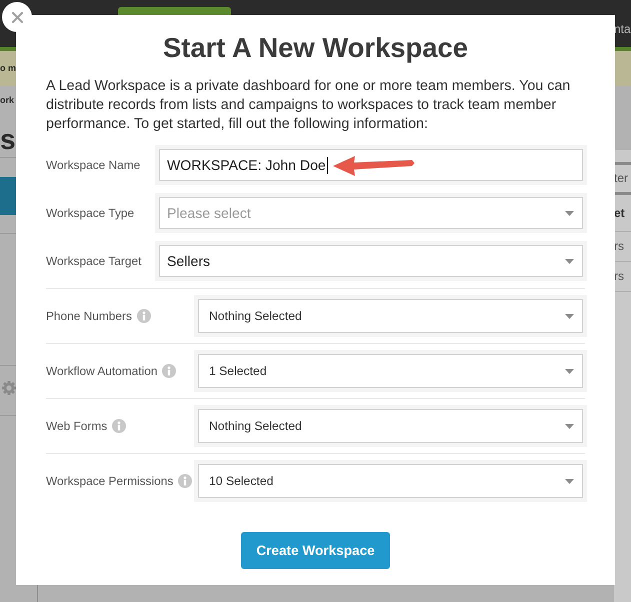 The width and height of the screenshot is (631, 602). I want to click on table-header: ter, so click(622, 178).